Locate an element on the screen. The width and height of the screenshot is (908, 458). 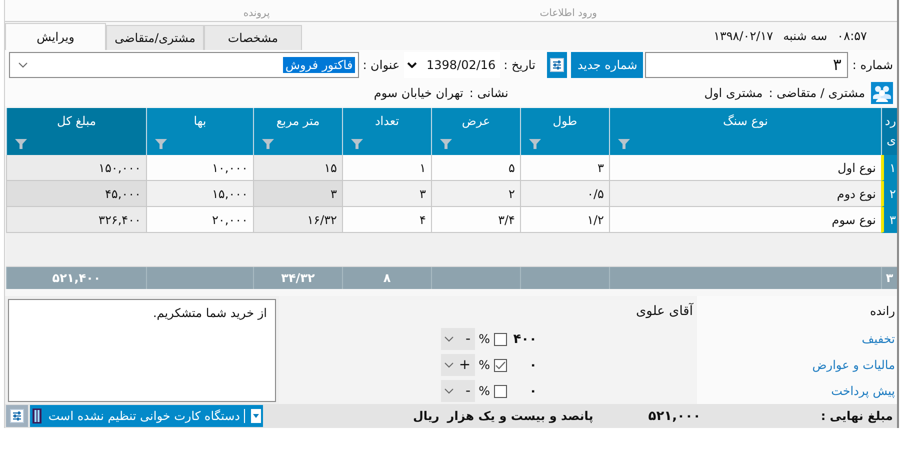
table-cell: ۳/۴ is located at coordinates (475, 220).